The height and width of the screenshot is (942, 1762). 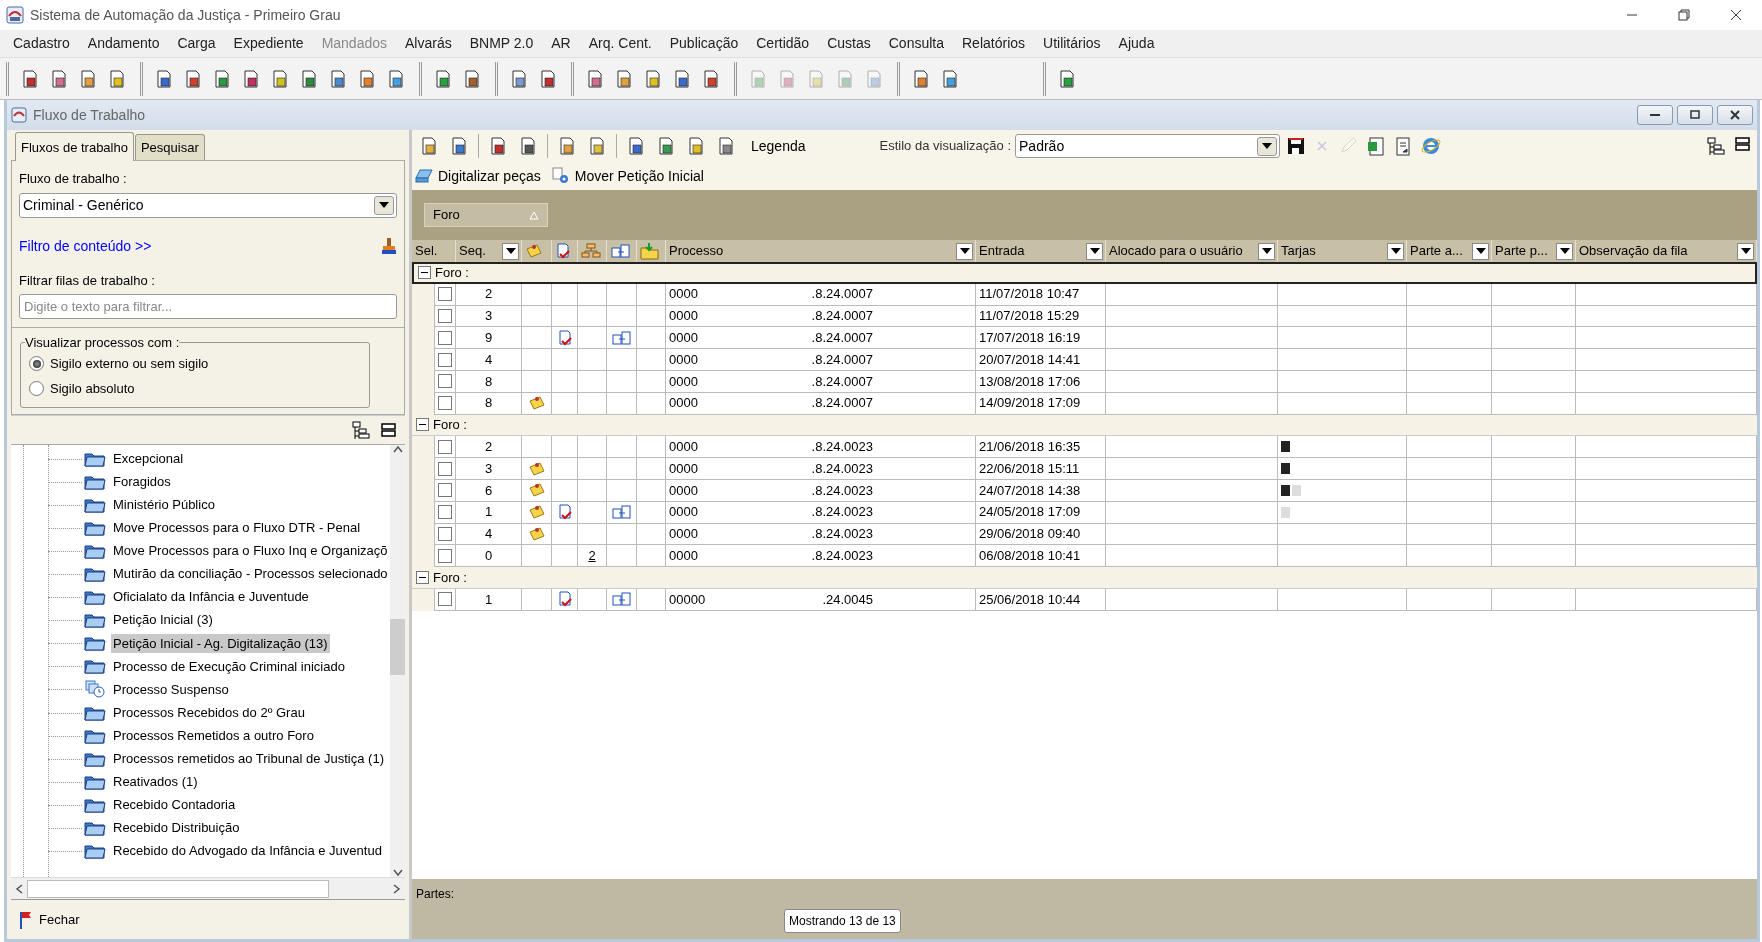 I want to click on menu-item: Relatórios, so click(x=994, y=43).